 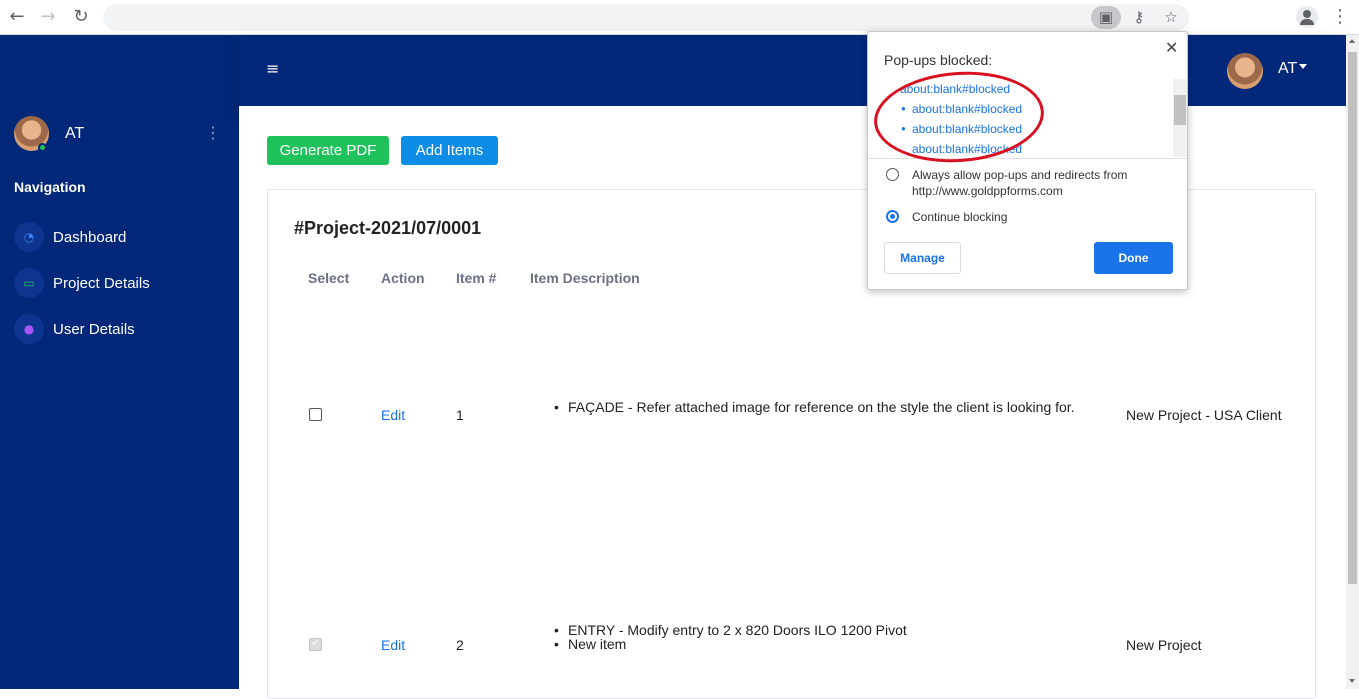 What do you see at coordinates (50, 187) in the screenshot?
I see `nav-heading: Navigation` at bounding box center [50, 187].